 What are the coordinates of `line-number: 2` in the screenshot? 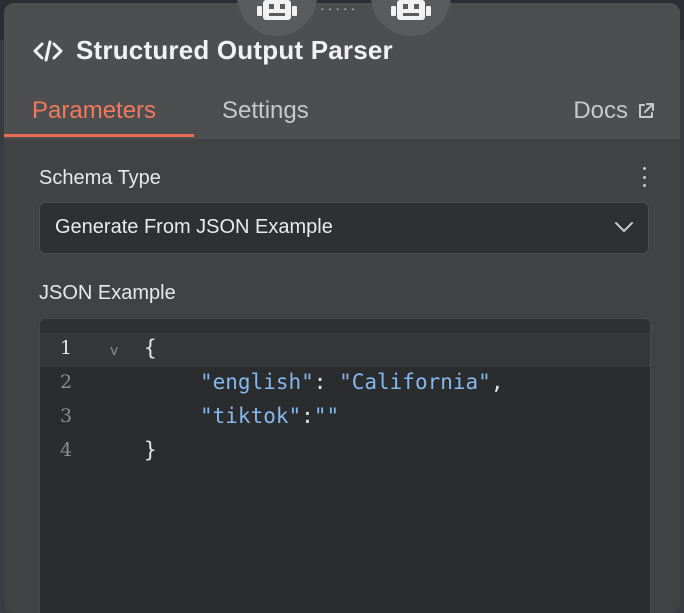 It's located at (66, 382).